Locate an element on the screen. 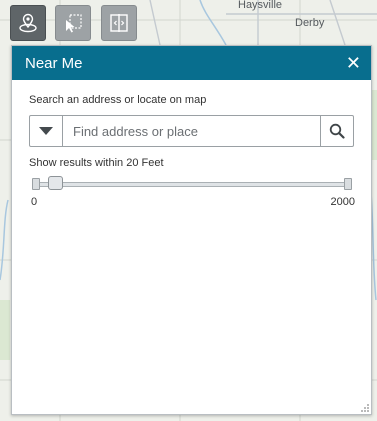 This screenshot has width=377, height=421. search-button is located at coordinates (336, 131).